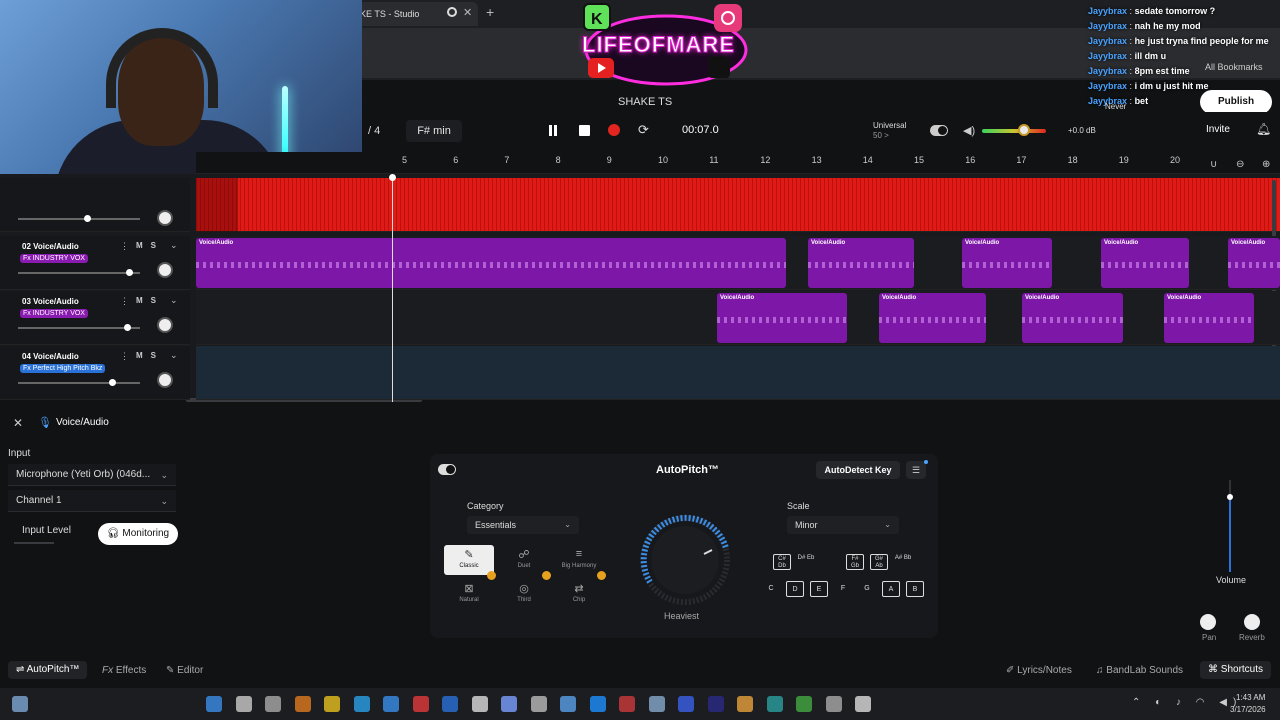  What do you see at coordinates (1218, 129) in the screenshot?
I see `invite-button: Invite` at bounding box center [1218, 129].